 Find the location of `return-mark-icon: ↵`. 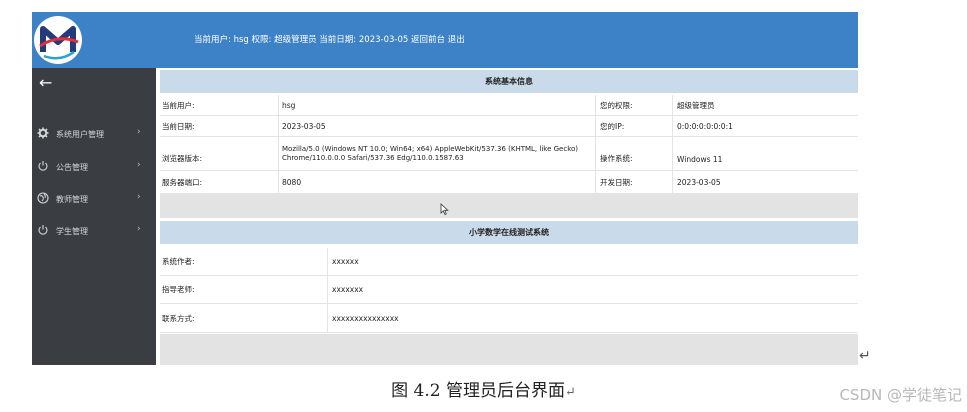

return-mark-icon: ↵ is located at coordinates (865, 356).